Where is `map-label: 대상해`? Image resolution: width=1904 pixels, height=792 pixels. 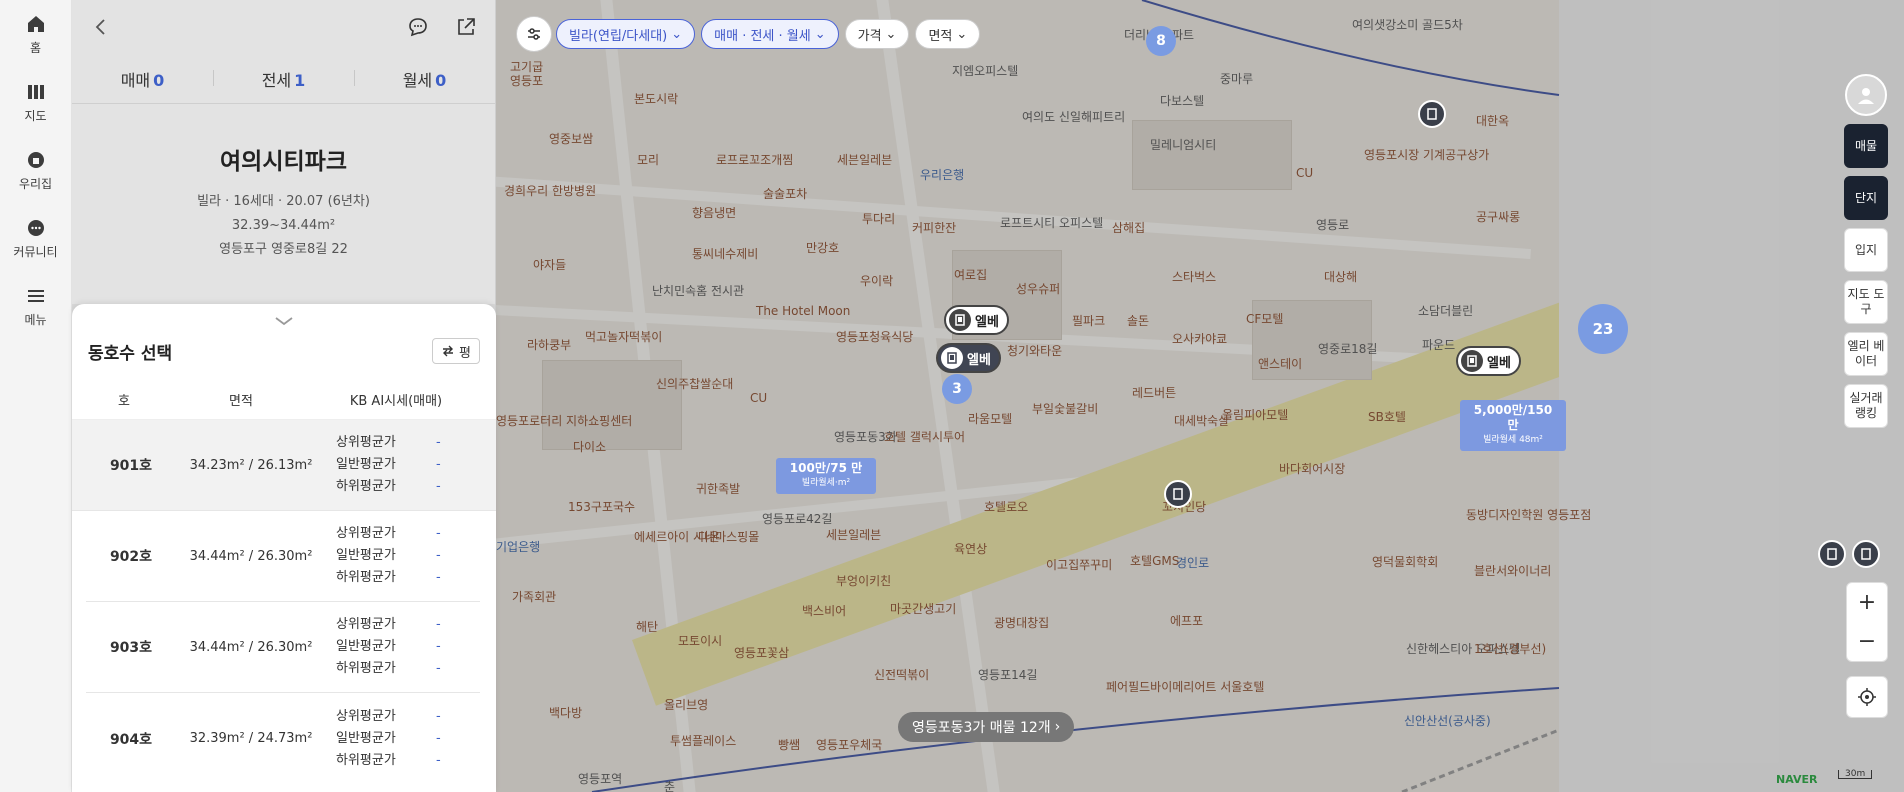
map-label: 대상해 is located at coordinates (1341, 277).